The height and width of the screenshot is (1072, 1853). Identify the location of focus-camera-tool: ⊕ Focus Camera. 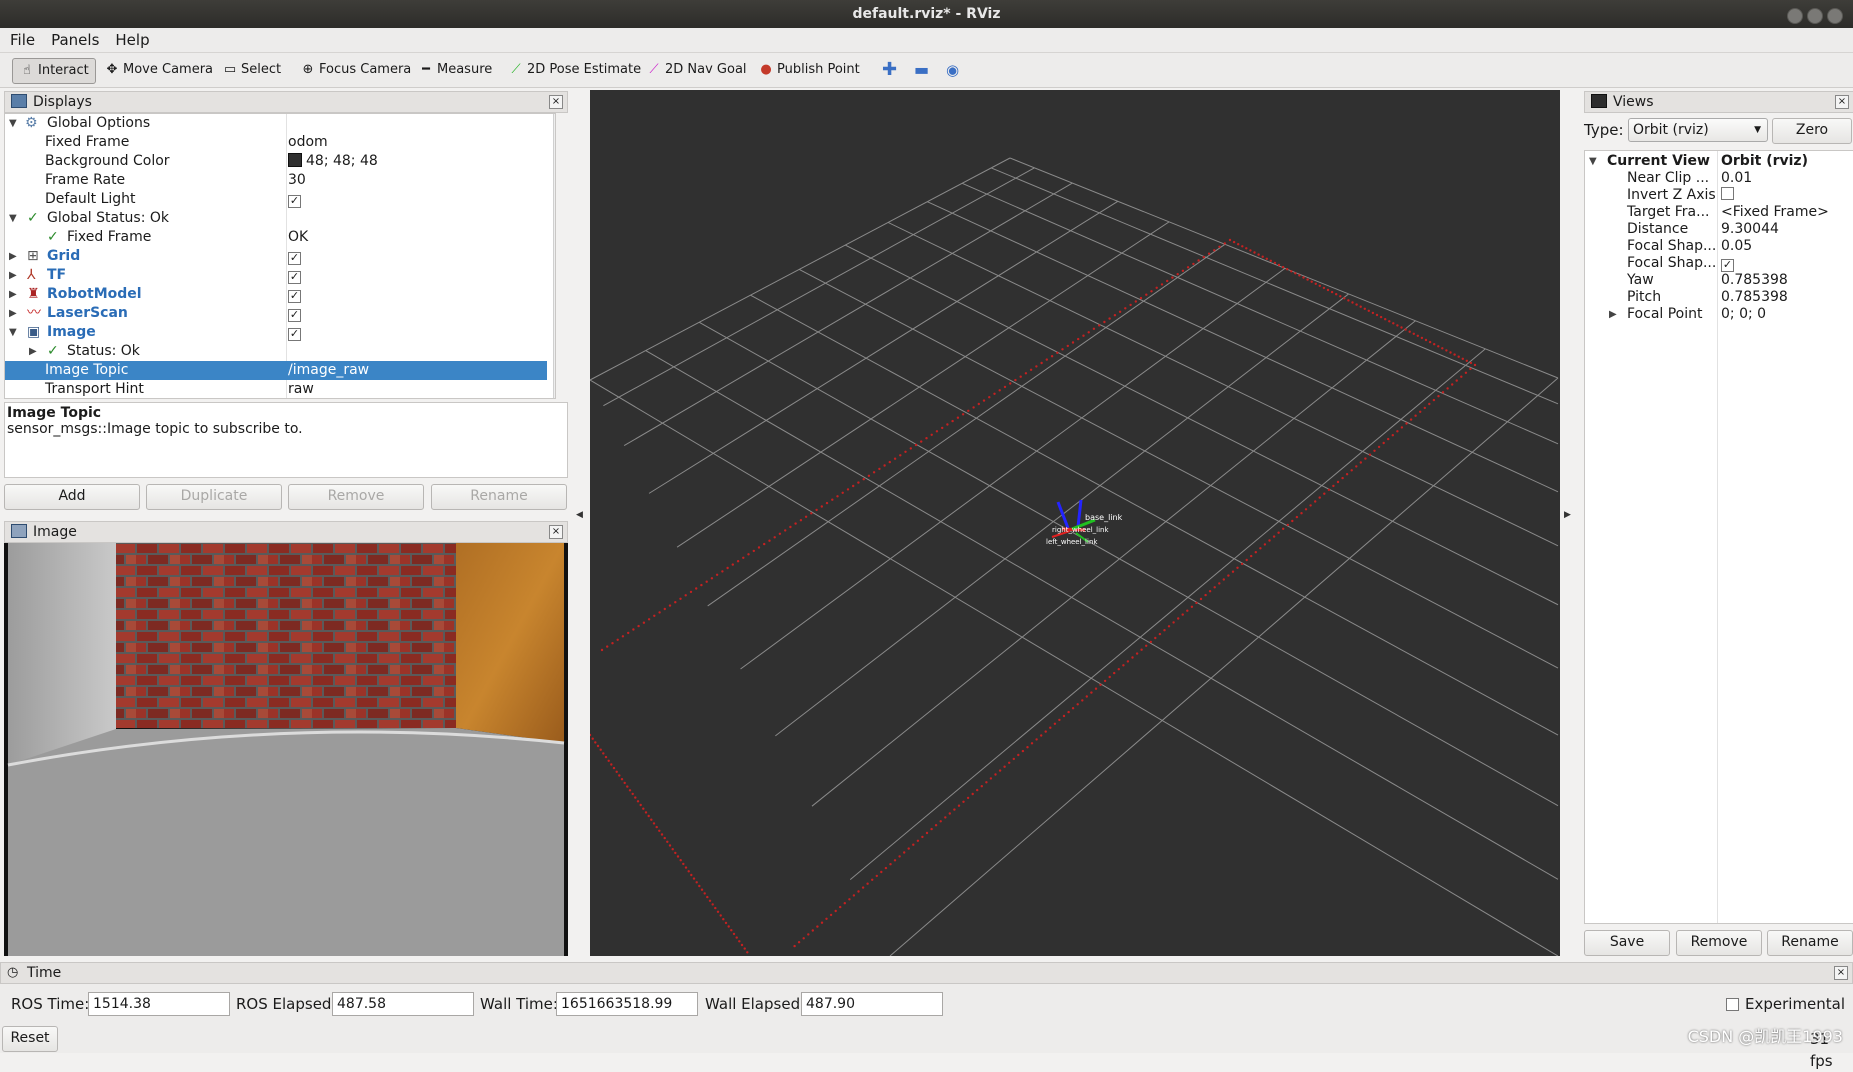
(355, 70).